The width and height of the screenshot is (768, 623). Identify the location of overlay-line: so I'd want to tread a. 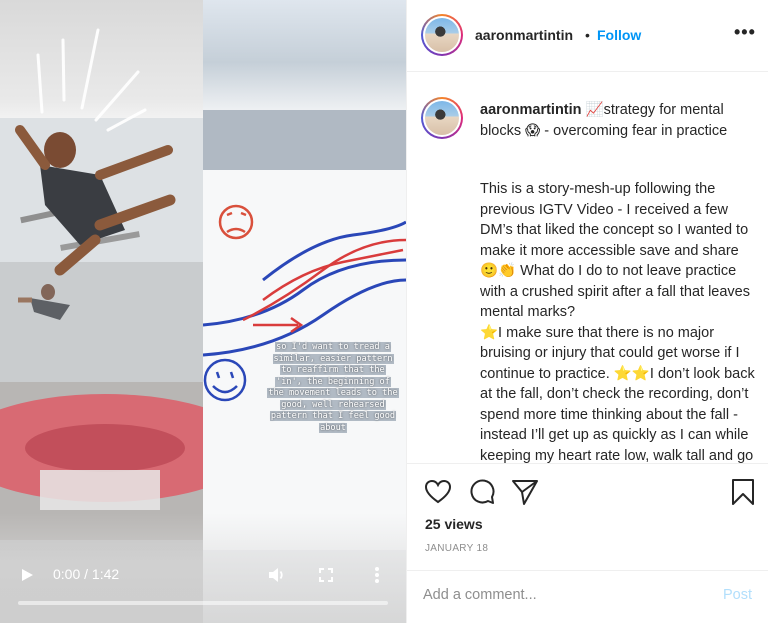
(333, 347).